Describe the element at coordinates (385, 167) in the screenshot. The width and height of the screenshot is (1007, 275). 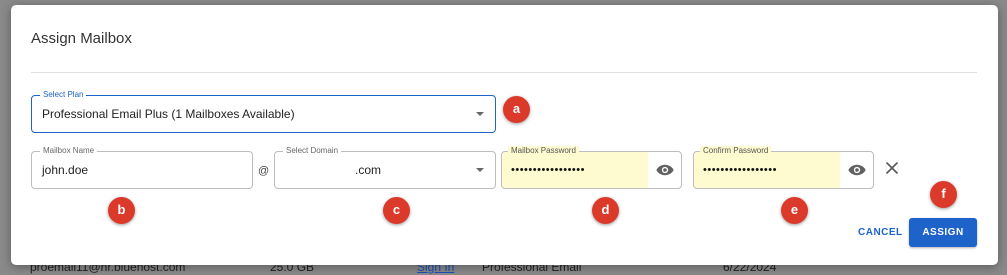
I see `domain-select: Select Domain .com` at that location.